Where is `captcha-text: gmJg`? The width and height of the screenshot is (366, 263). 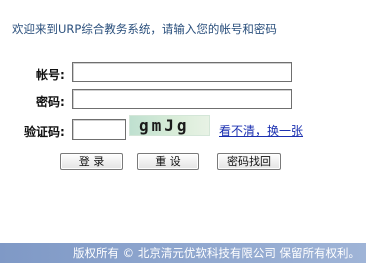 captcha-text: gmJg is located at coordinates (164, 125).